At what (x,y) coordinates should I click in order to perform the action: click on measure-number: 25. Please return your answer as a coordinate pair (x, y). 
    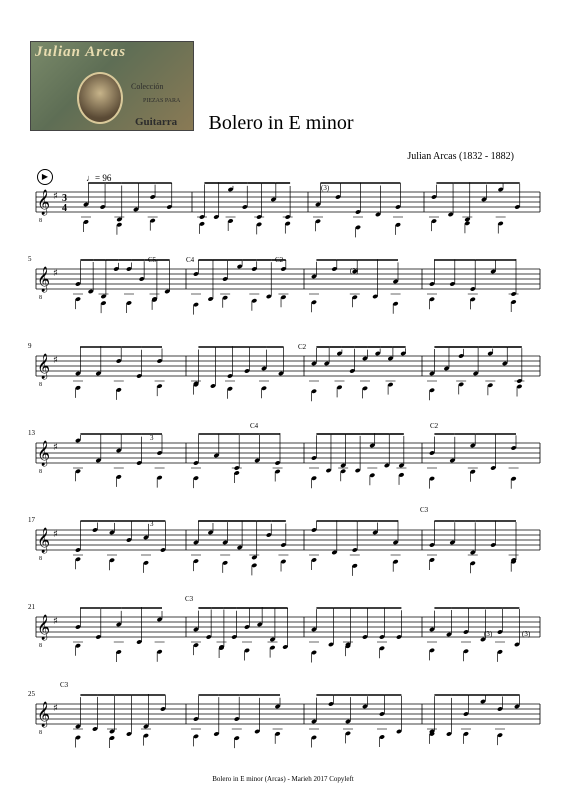
    Looking at the image, I should click on (32, 694).